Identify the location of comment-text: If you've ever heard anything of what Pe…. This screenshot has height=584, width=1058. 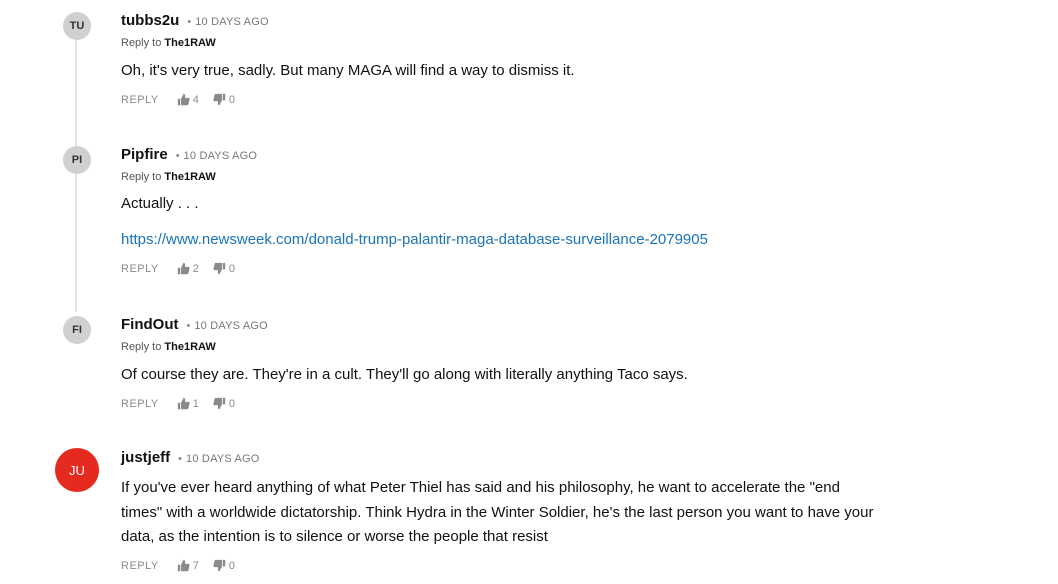
(497, 513).